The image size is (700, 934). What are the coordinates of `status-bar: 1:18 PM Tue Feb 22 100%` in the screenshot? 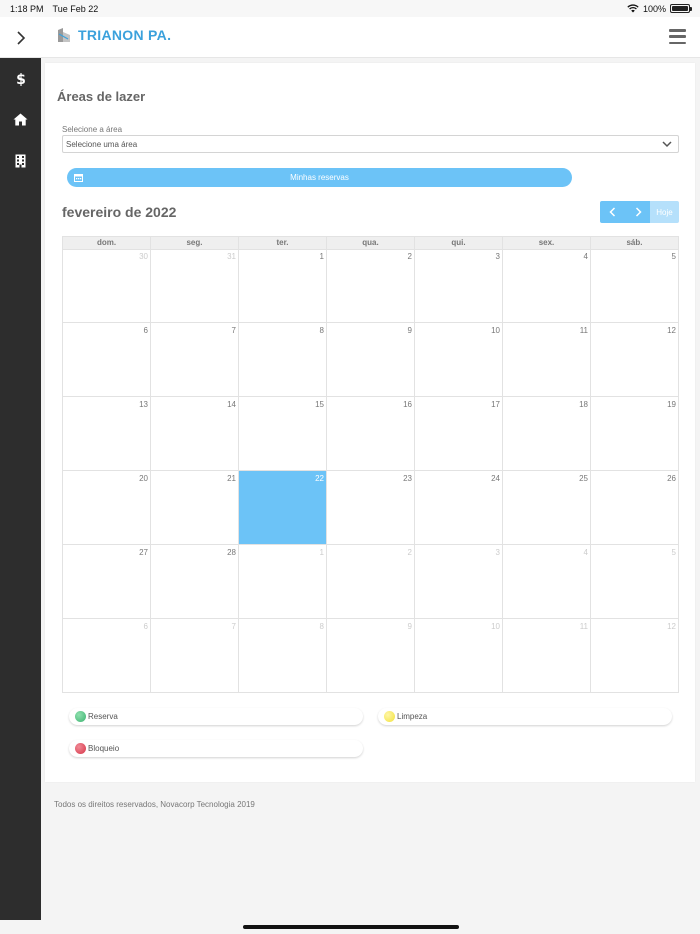 It's located at (350, 8).